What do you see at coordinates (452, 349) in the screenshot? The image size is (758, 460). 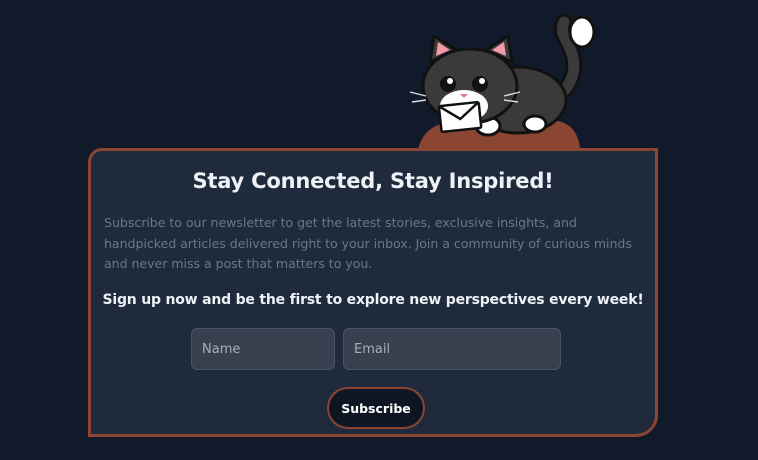 I see `email-input` at bounding box center [452, 349].